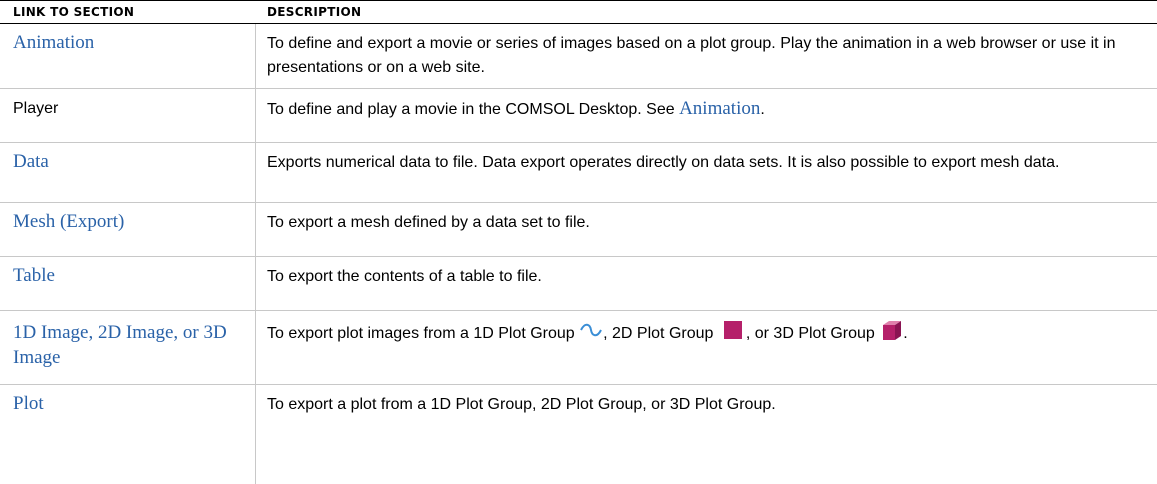 The image size is (1157, 484). Describe the element at coordinates (591, 334) in the screenshot. I see `1d-plot-group-icon` at that location.